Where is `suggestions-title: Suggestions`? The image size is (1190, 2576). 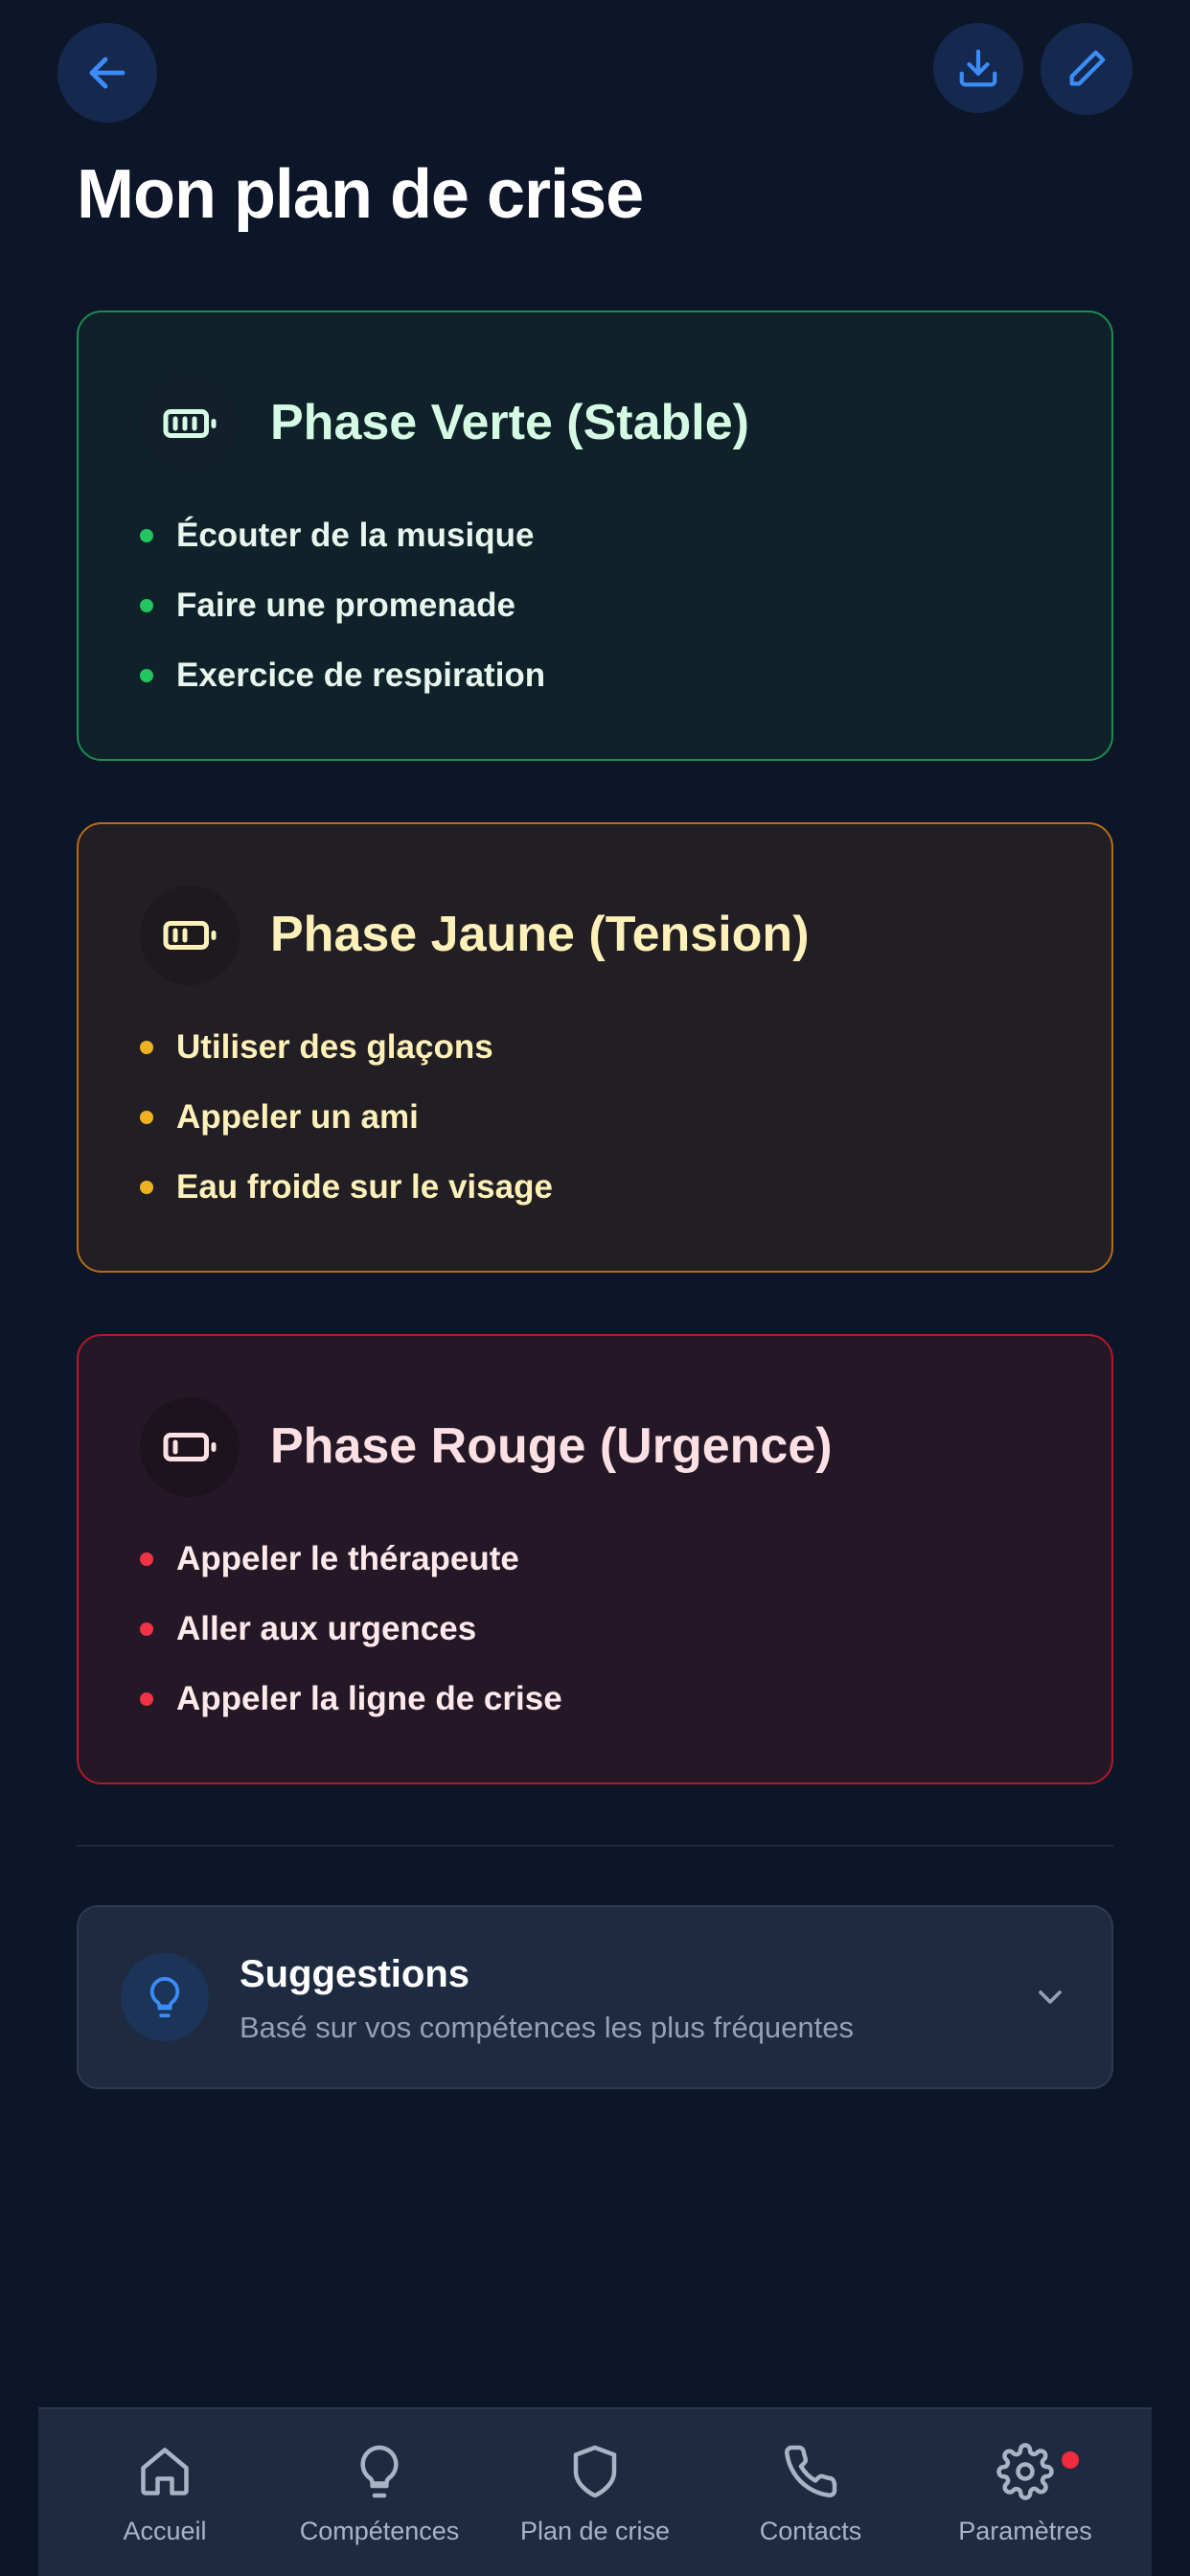 suggestions-title: Suggestions is located at coordinates (355, 1974).